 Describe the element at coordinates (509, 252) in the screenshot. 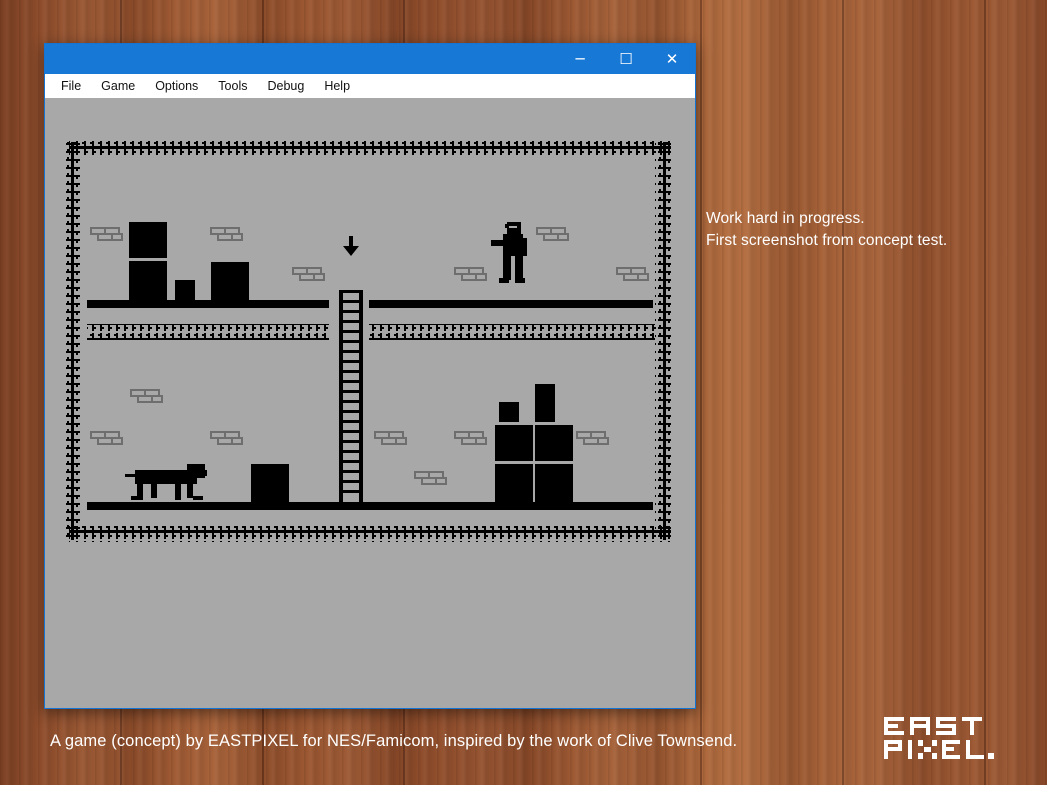

I see `ninja-character` at that location.